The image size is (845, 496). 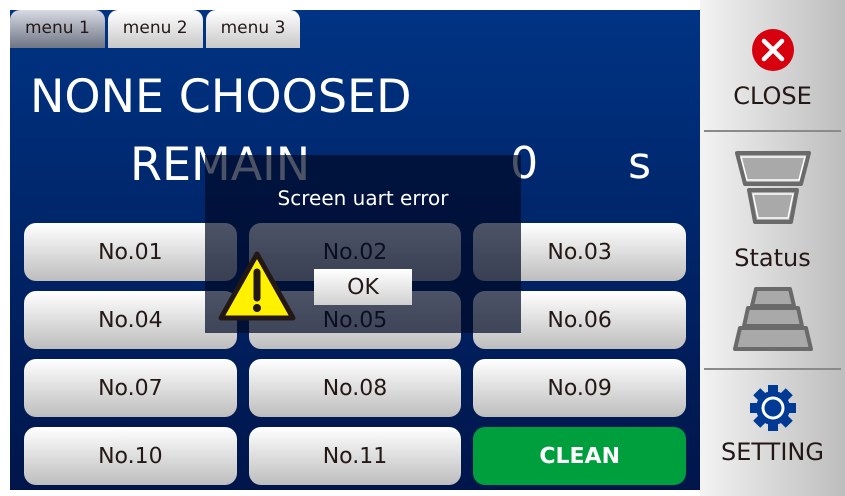 I want to click on warning-icon, so click(x=257, y=286).